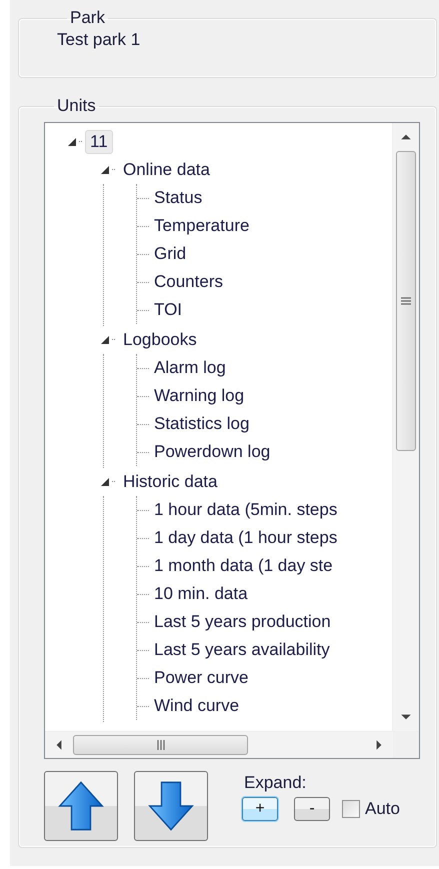  What do you see at coordinates (202, 678) in the screenshot?
I see `tree-item: Power curve` at bounding box center [202, 678].